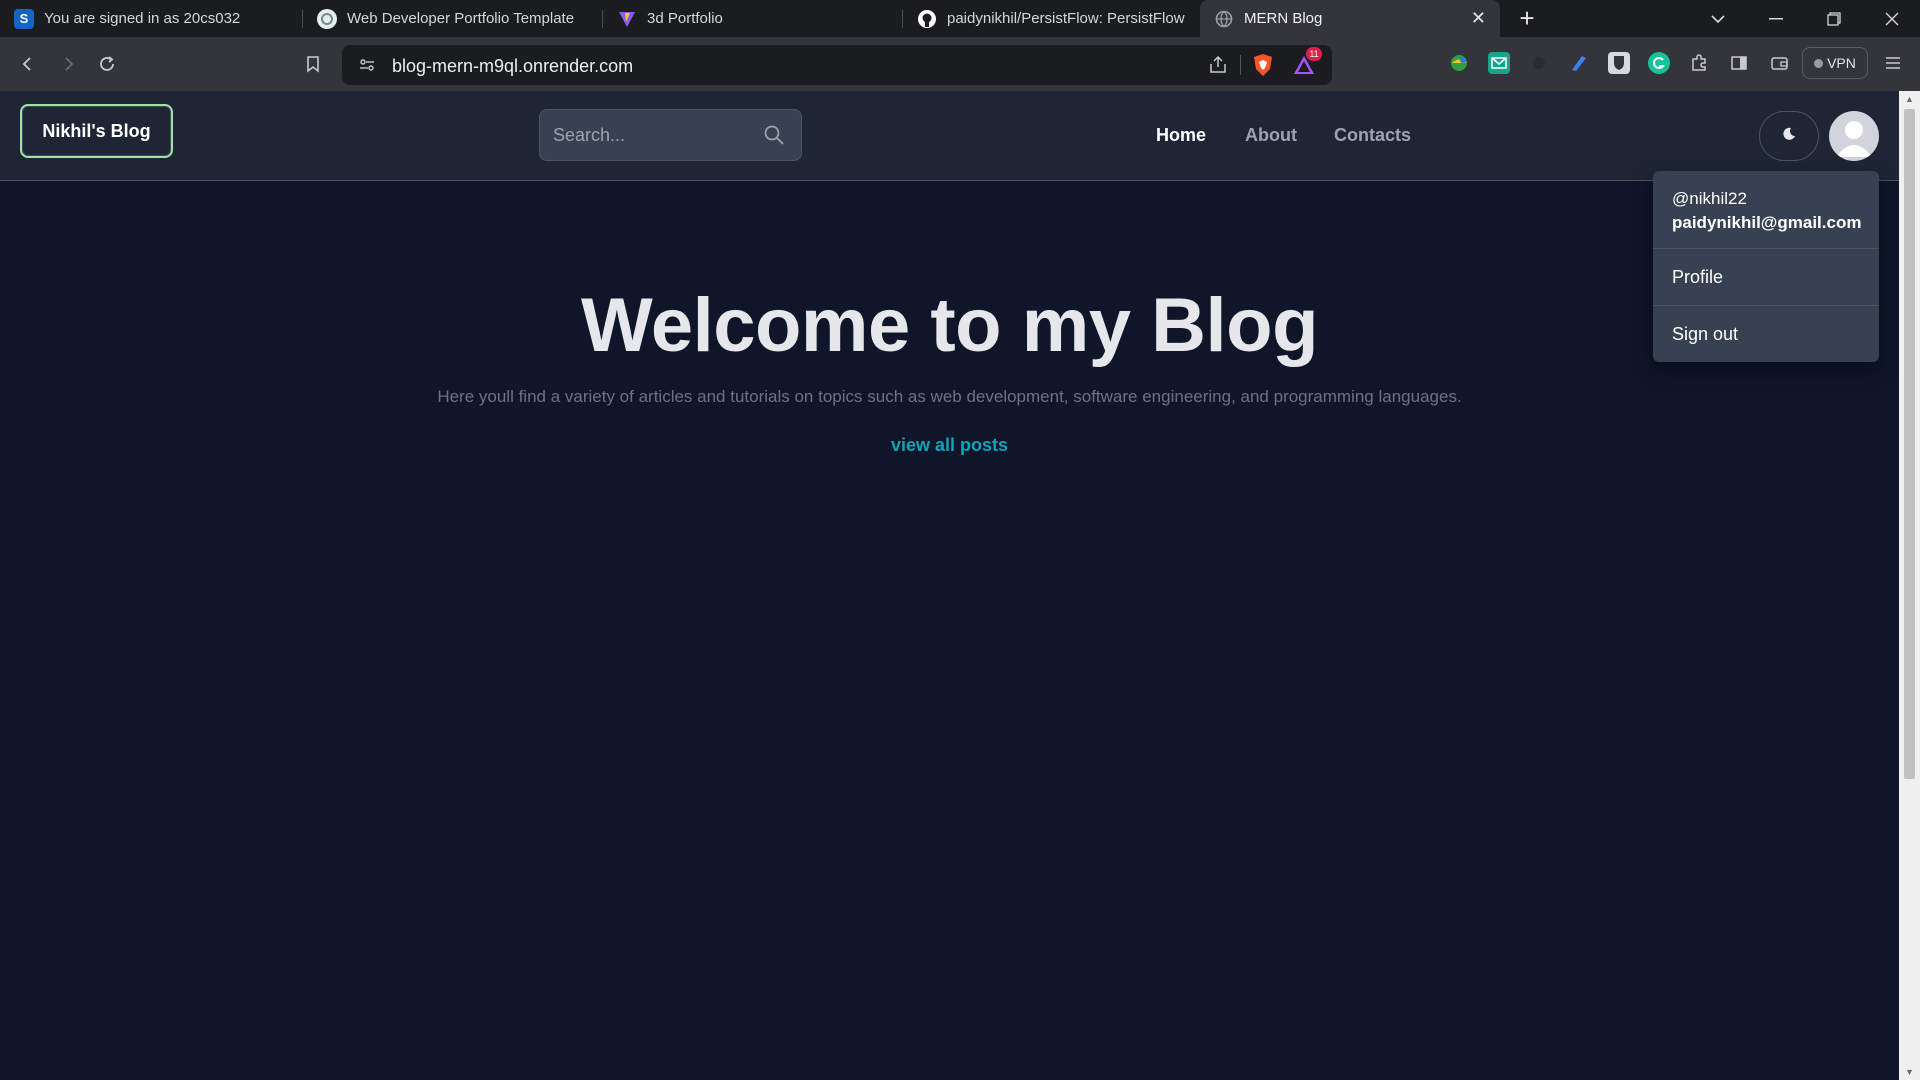  I want to click on view-all-posts-link-text: view all posts, so click(949, 445).